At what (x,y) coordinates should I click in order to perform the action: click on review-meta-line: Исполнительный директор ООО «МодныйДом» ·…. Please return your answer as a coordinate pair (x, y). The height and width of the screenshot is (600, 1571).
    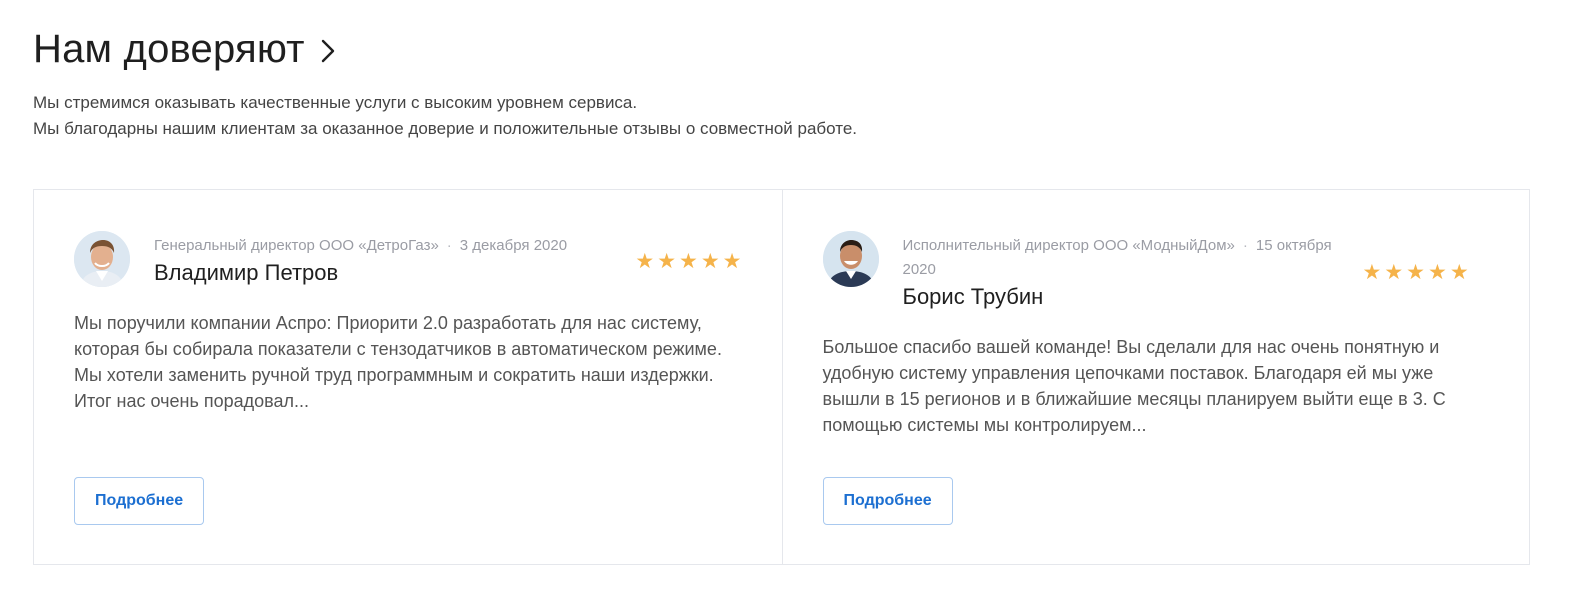
    Looking at the image, I should click on (1133, 258).